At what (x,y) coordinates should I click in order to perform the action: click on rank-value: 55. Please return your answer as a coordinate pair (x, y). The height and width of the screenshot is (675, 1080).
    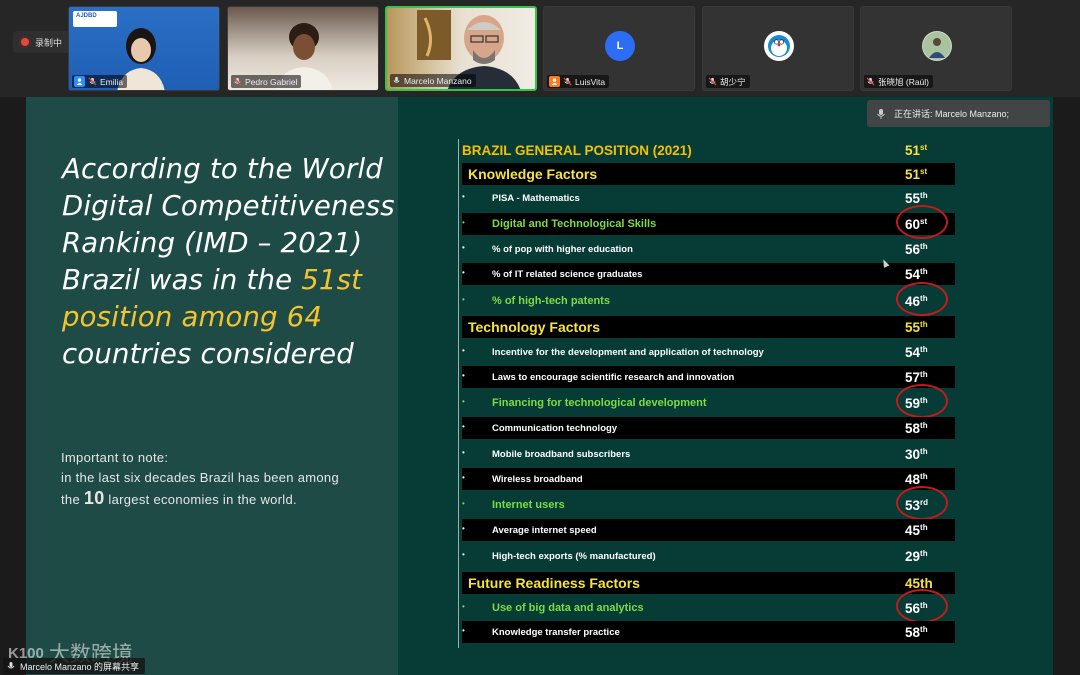
    Looking at the image, I should click on (913, 327).